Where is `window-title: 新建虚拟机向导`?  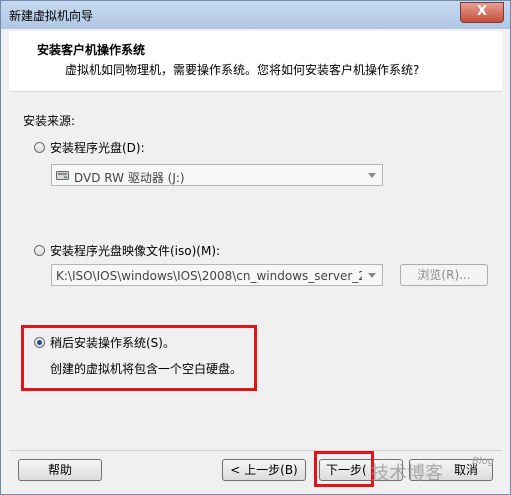
window-title: 新建虚拟机向导 is located at coordinates (51, 16).